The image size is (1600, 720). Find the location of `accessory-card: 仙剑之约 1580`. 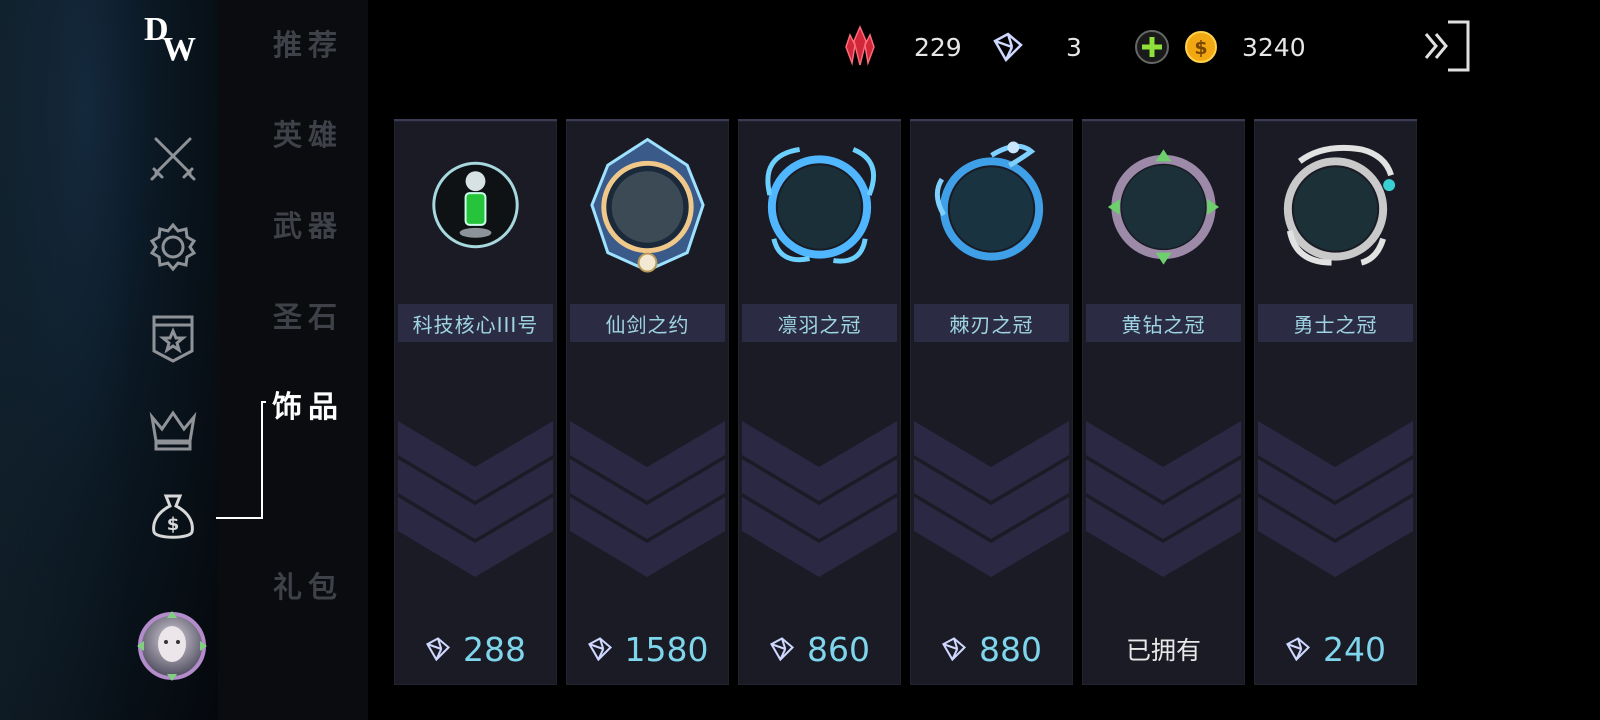

accessory-card: 仙剑之约 1580 is located at coordinates (647, 402).